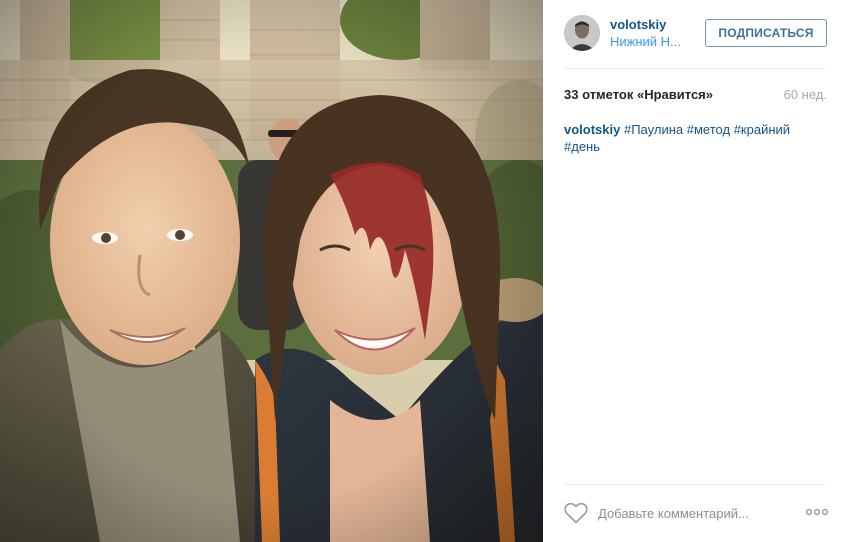 The height and width of the screenshot is (542, 847). Describe the element at coordinates (766, 33) in the screenshot. I see `follow-button: ПОДПИСАТЬСЯ` at that location.